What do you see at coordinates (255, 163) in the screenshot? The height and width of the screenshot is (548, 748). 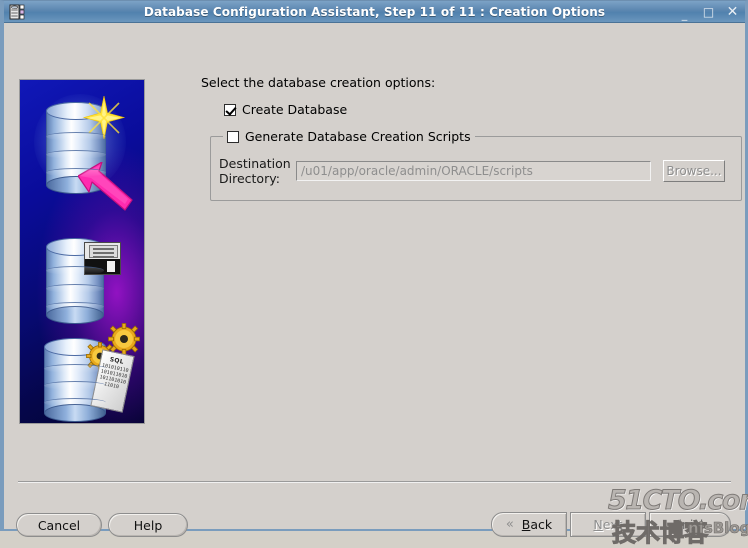 I see `destination-label-line1: Destination` at bounding box center [255, 163].